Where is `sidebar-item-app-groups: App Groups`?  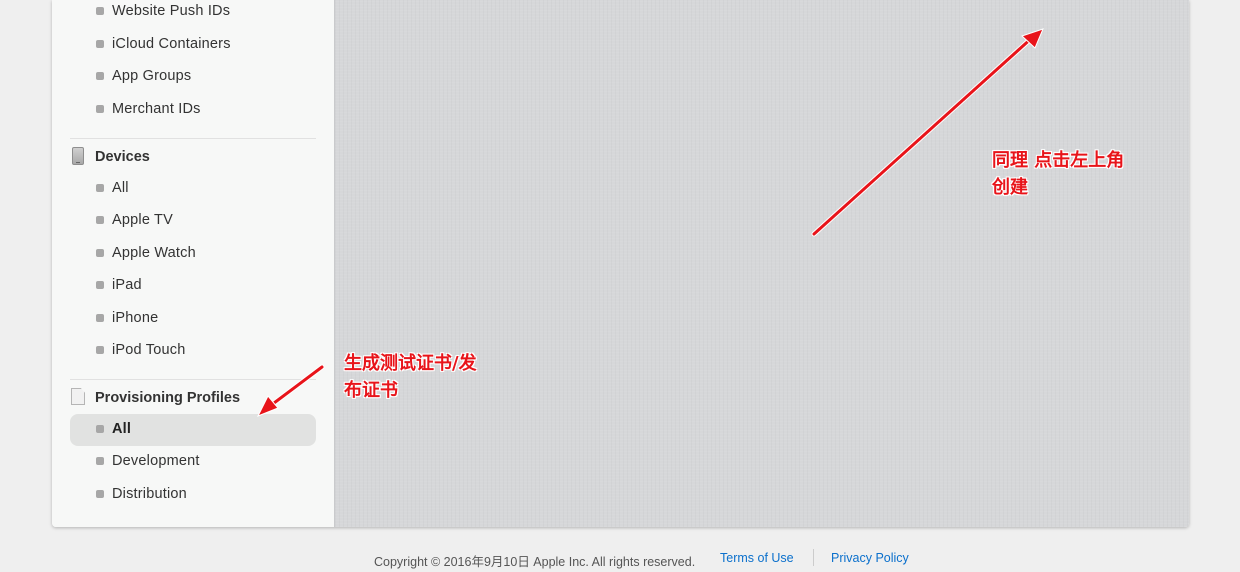 sidebar-item-app-groups: App Groups is located at coordinates (193, 77).